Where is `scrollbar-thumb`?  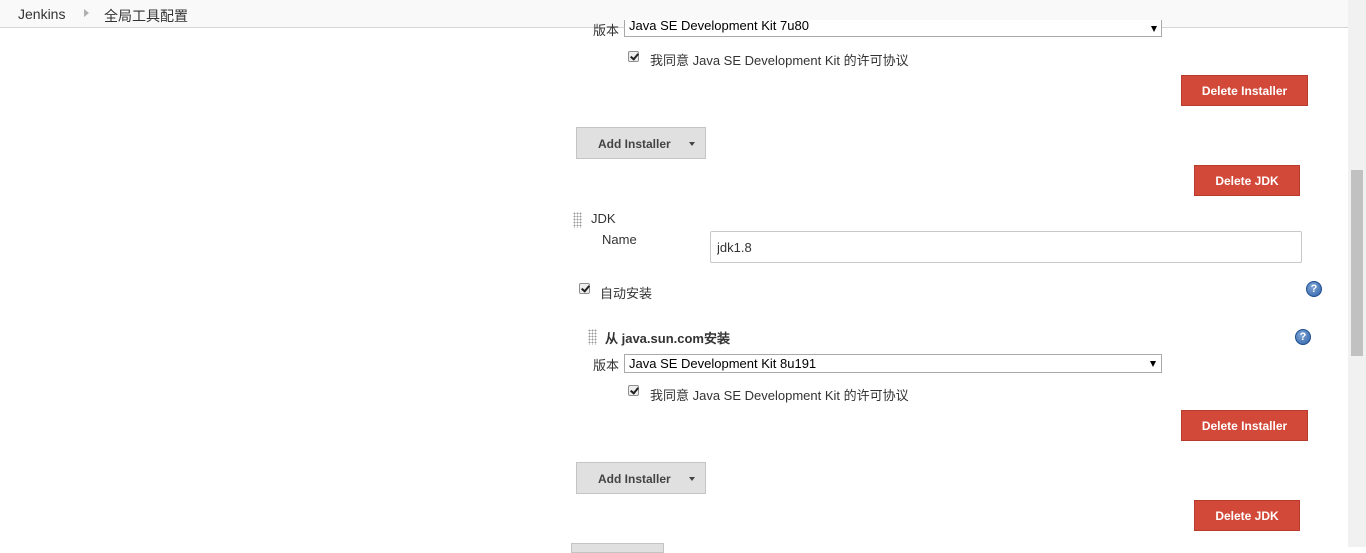 scrollbar-thumb is located at coordinates (1357, 263).